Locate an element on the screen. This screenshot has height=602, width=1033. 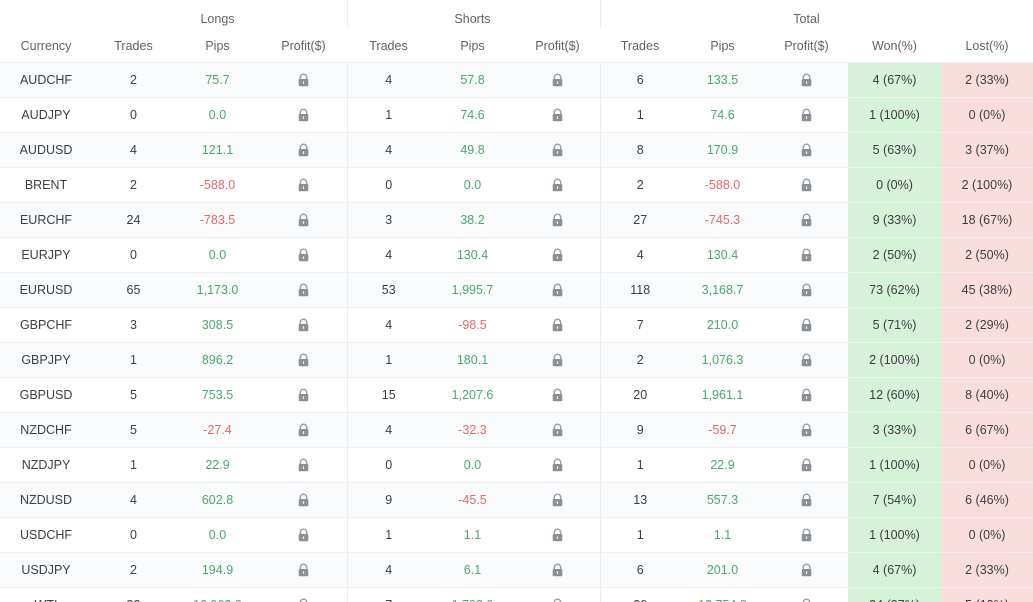
column-header-short-pips: Pips is located at coordinates (472, 45).